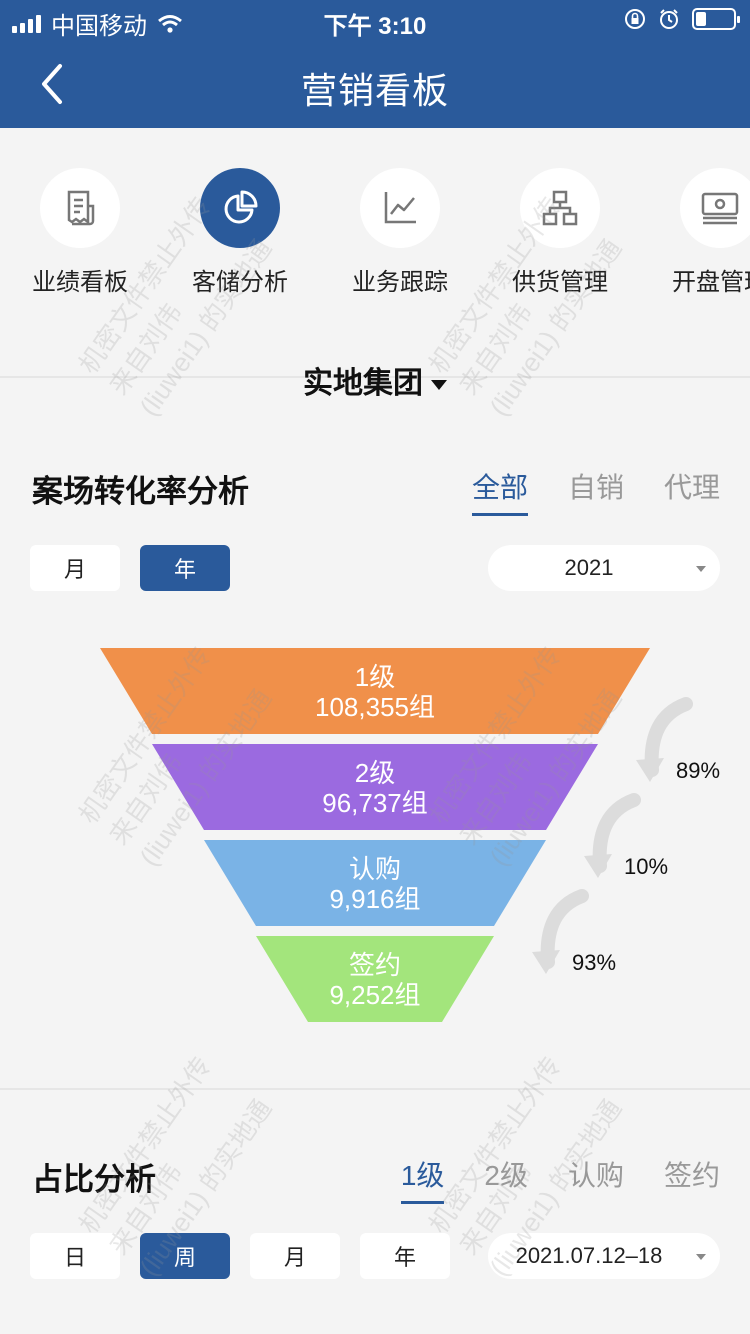  Describe the element at coordinates (185, 1256) in the screenshot. I see `period-week-button: 周` at that location.